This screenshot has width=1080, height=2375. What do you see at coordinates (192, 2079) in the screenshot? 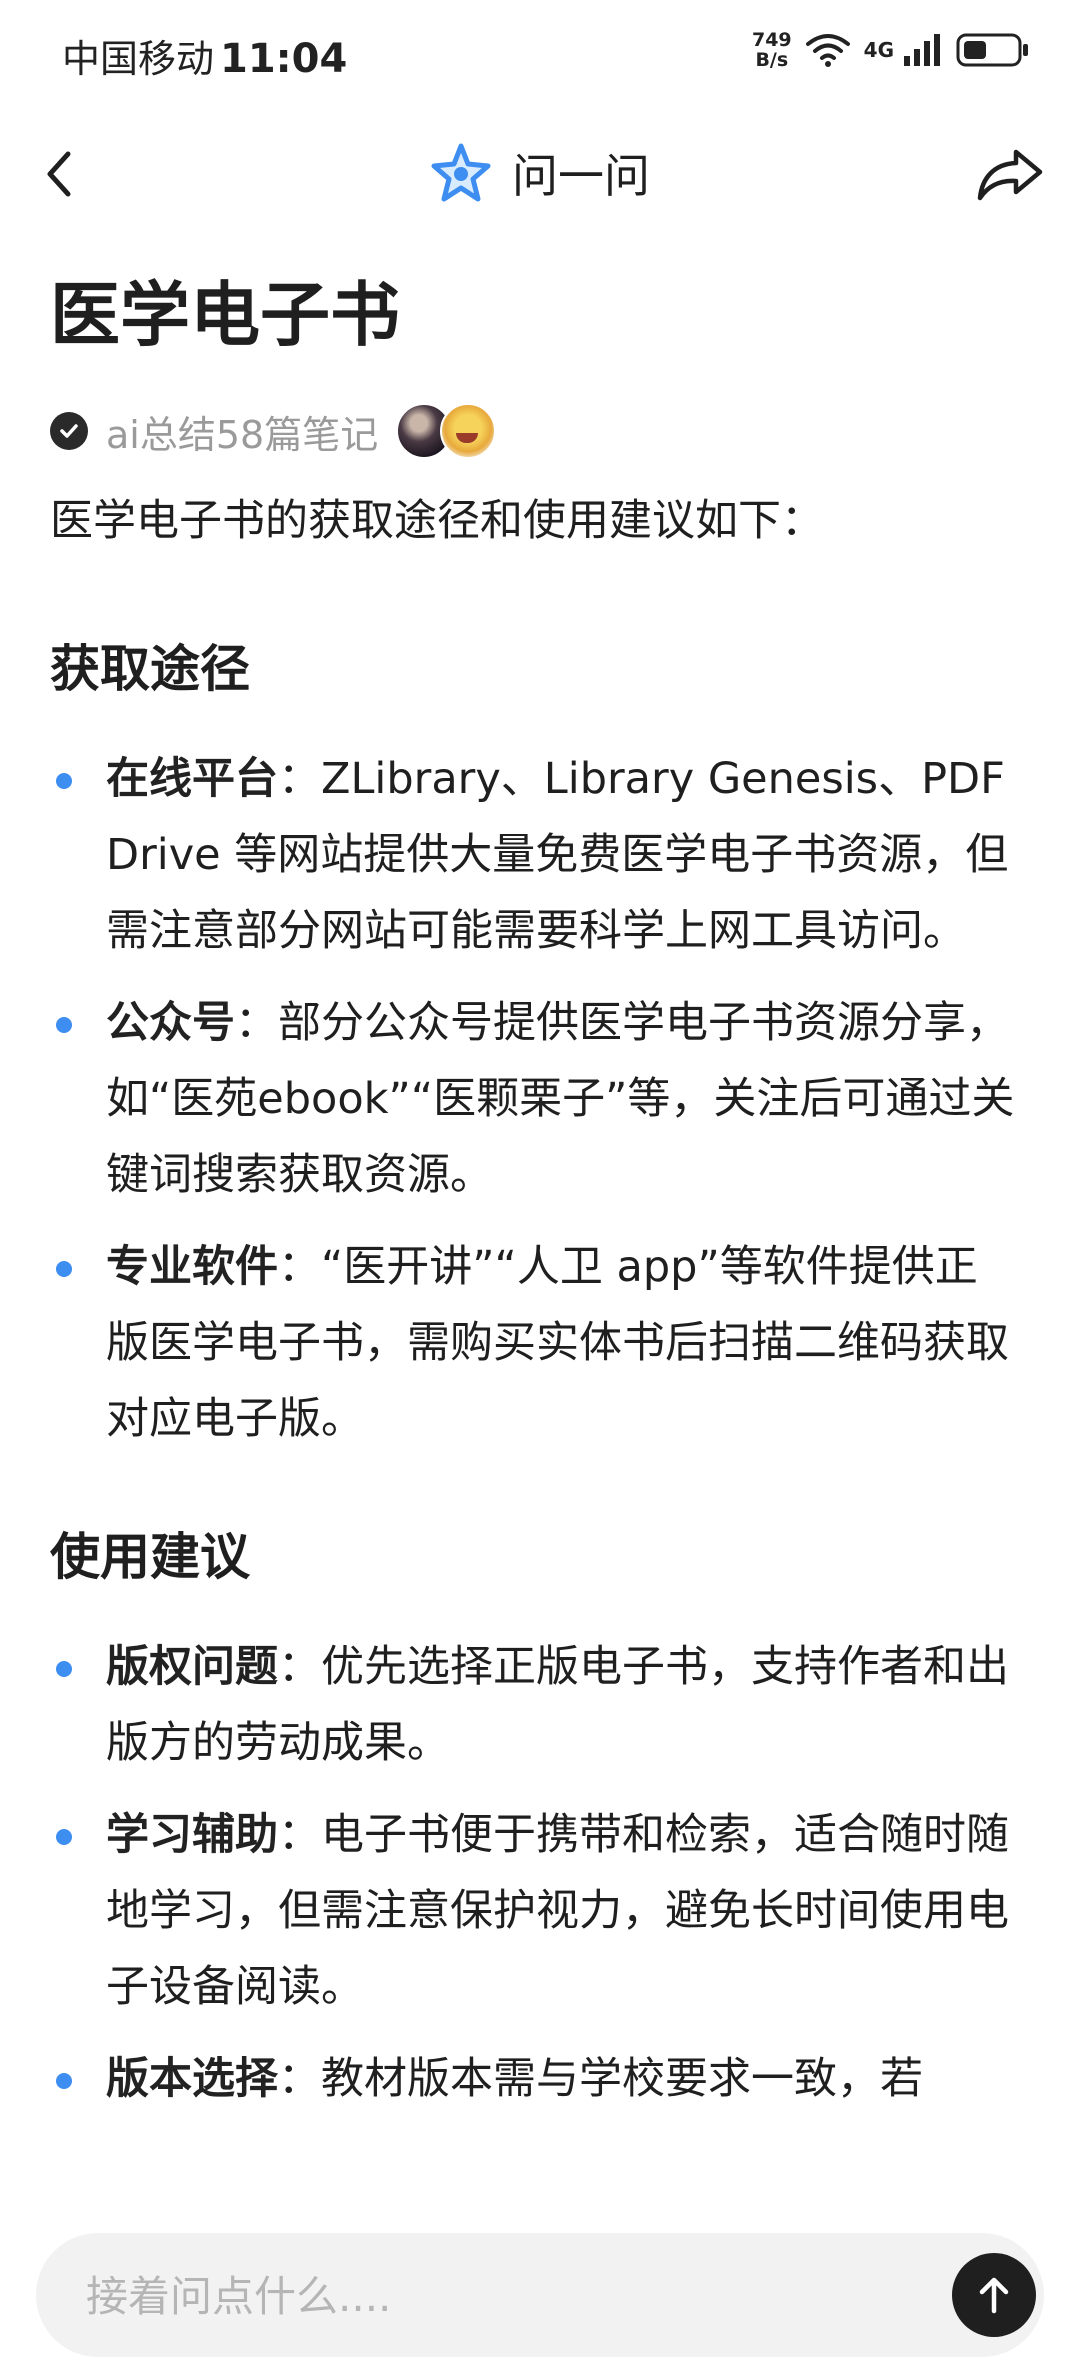
I see `list-item-term: 版本选择` at bounding box center [192, 2079].